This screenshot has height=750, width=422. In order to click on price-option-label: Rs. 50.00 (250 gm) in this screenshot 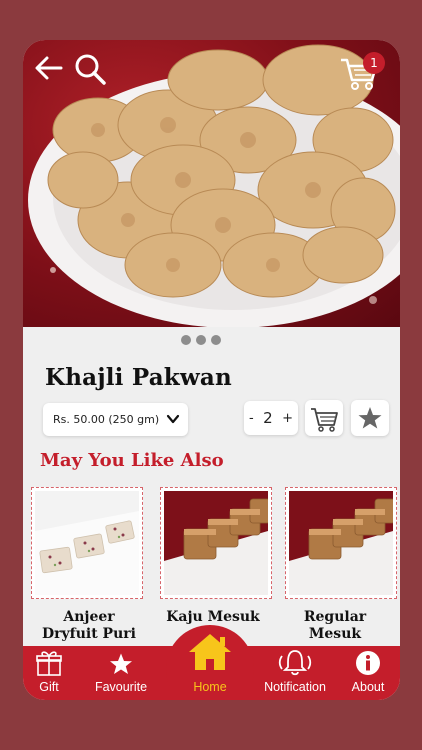, I will do `click(106, 419)`.